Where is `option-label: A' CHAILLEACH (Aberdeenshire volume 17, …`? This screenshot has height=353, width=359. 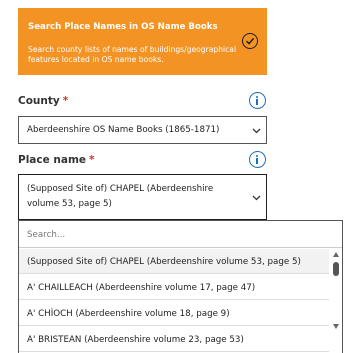 option-label: A' CHAILLEACH (Aberdeenshire volume 17, … is located at coordinates (141, 288).